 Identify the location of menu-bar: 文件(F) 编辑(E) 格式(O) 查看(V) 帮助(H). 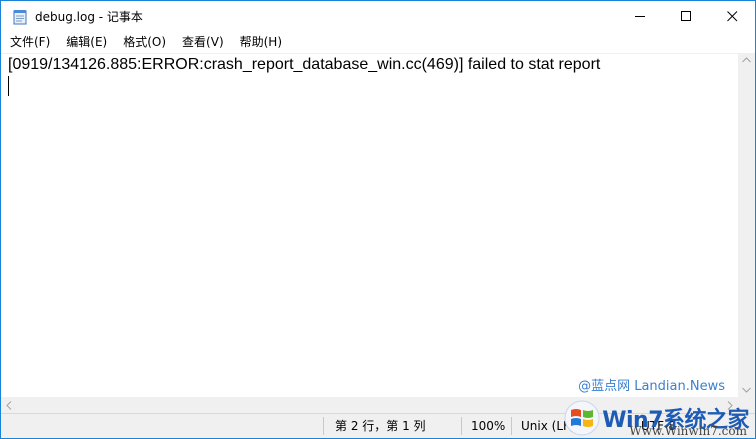
(378, 42).